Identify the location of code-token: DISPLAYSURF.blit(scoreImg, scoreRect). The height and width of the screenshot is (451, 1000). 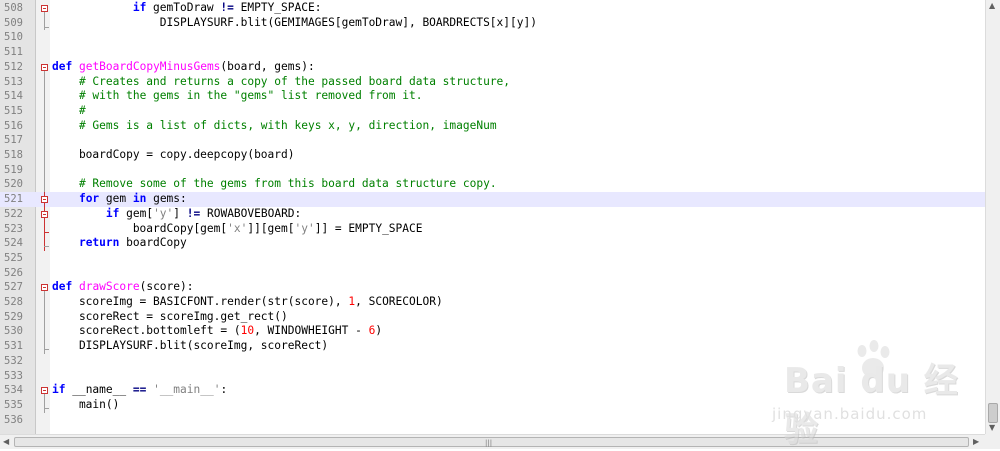
(190, 346).